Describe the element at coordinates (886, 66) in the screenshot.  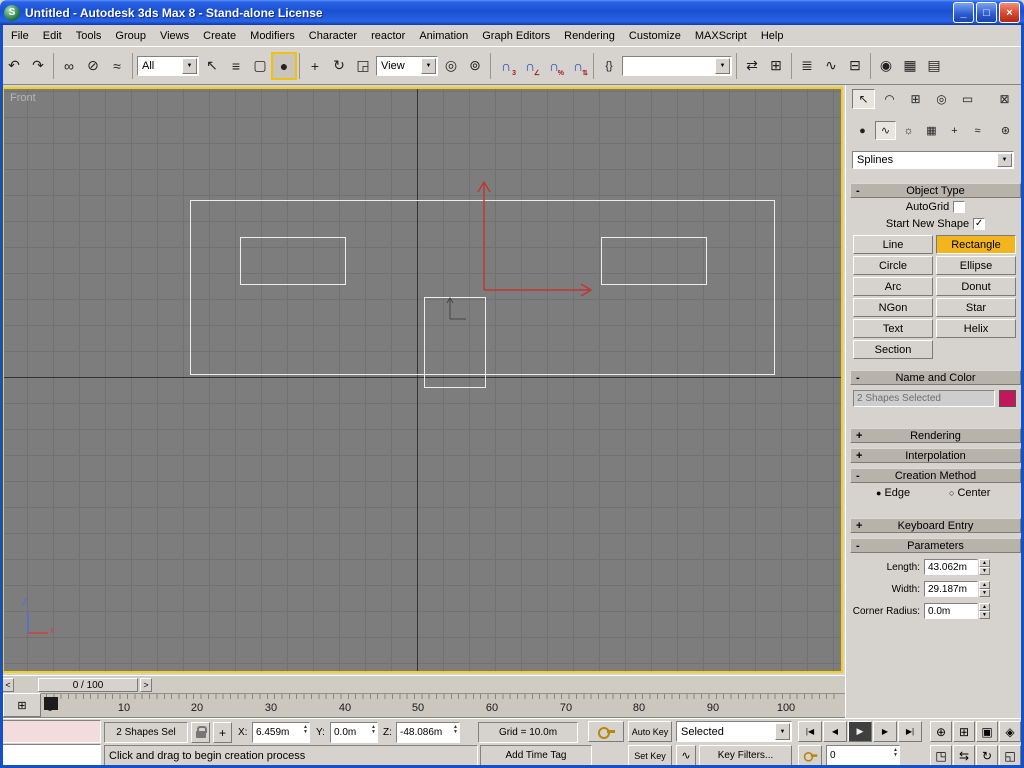
I see `material-editor-icon: ◉` at that location.